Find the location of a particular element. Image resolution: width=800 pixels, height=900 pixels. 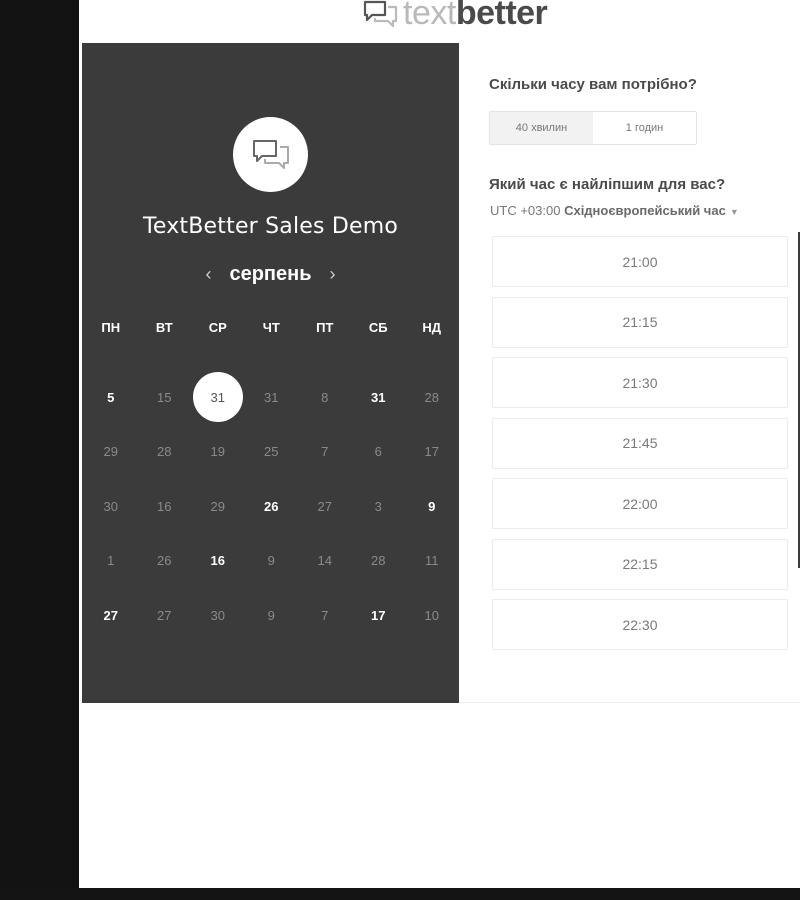

weekday-label: ПН is located at coordinates (111, 327).